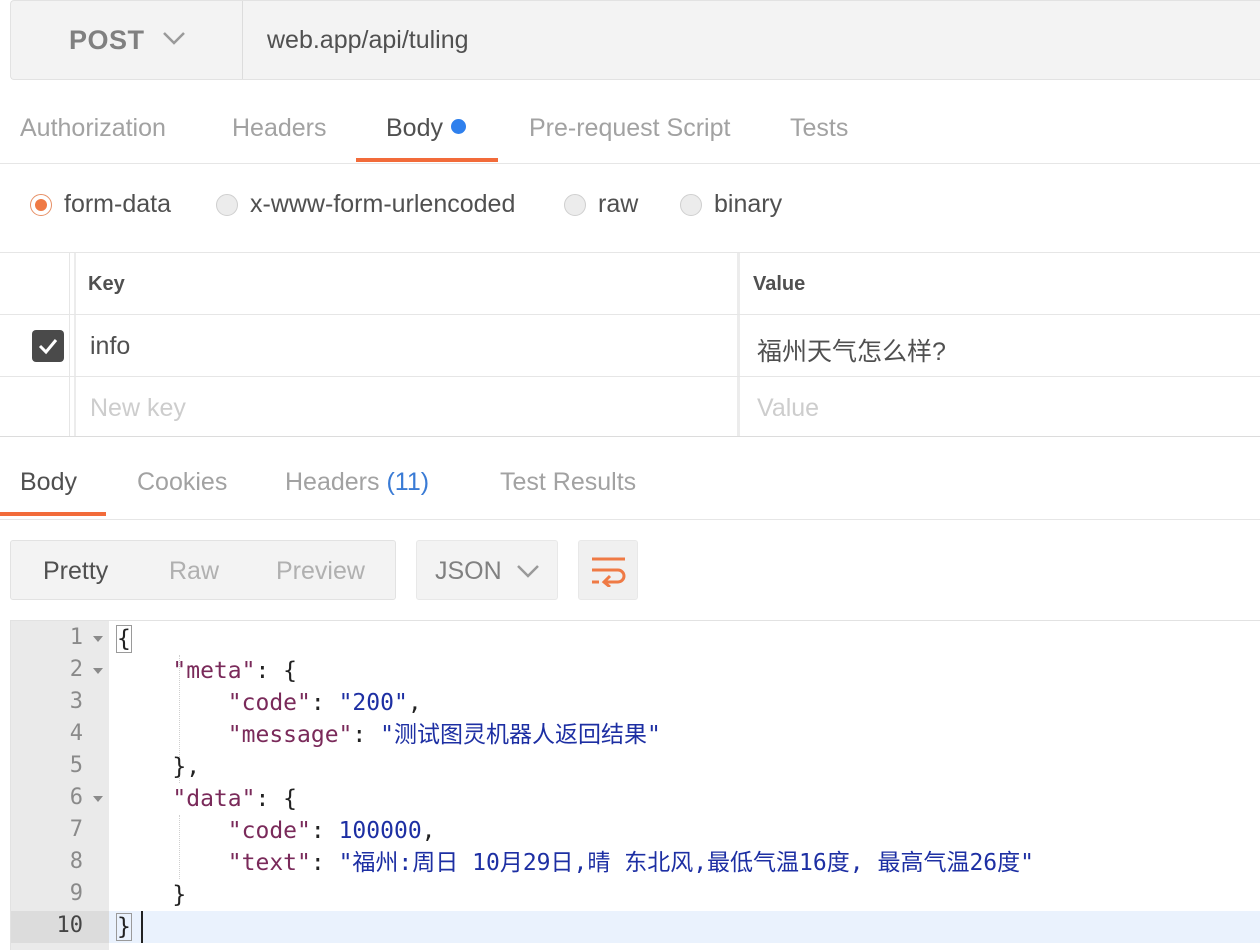 The image size is (1260, 950). Describe the element at coordinates (75, 571) in the screenshot. I see `view-pretty-button: Pretty` at that location.